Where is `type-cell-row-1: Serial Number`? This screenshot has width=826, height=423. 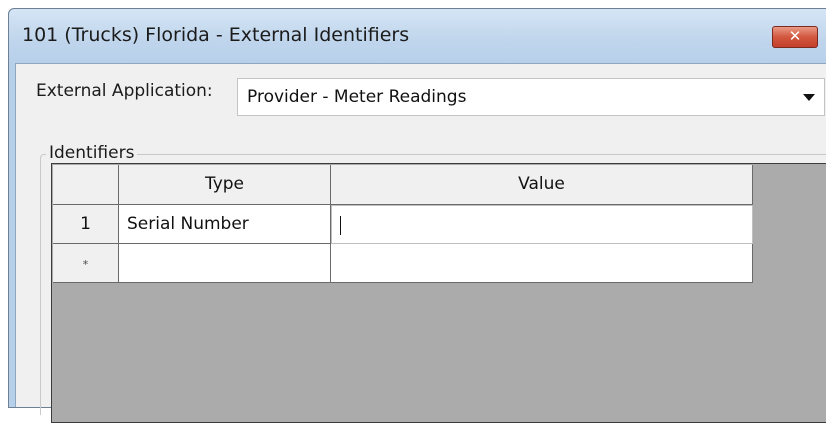 type-cell-row-1: Serial Number is located at coordinates (225, 224).